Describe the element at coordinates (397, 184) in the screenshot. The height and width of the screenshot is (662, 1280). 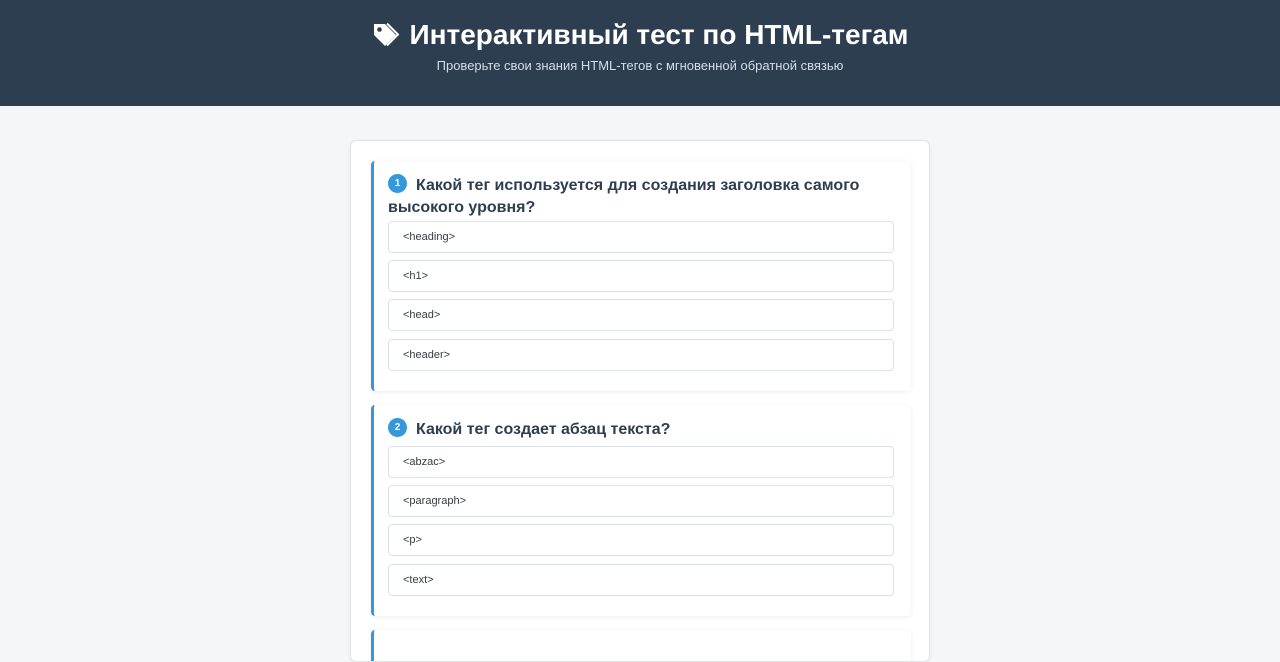
I see `question-number-badge: 1` at that location.